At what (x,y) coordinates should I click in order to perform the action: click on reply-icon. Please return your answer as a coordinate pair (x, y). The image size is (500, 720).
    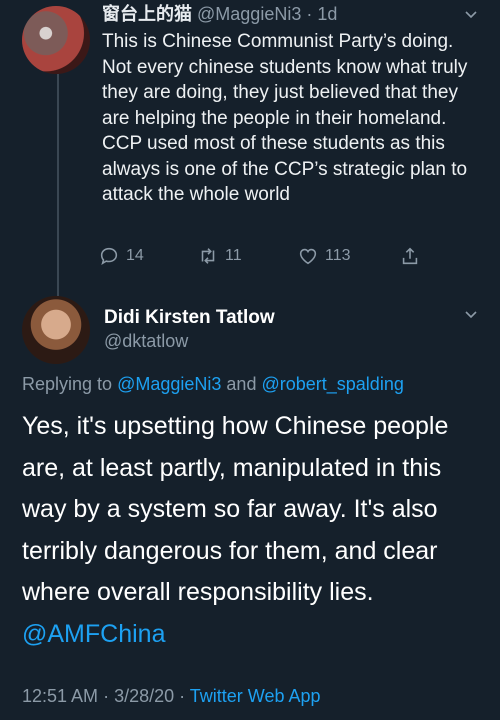
    Looking at the image, I should click on (109, 256).